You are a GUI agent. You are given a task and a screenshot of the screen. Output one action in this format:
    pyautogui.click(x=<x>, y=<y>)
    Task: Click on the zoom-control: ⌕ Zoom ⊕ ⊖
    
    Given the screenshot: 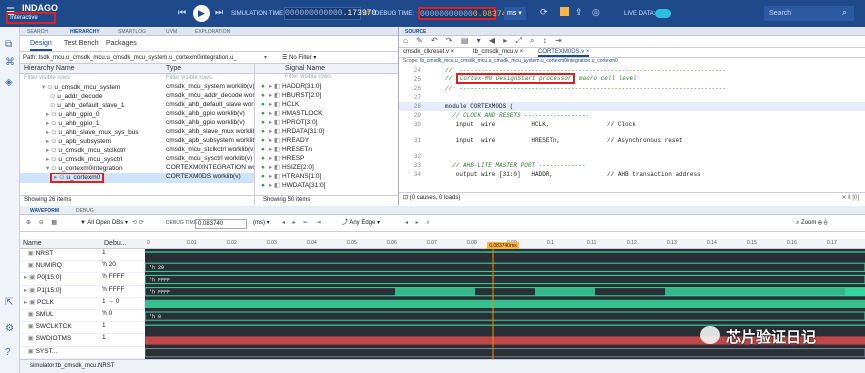 What is the action you would take?
    pyautogui.click(x=812, y=223)
    